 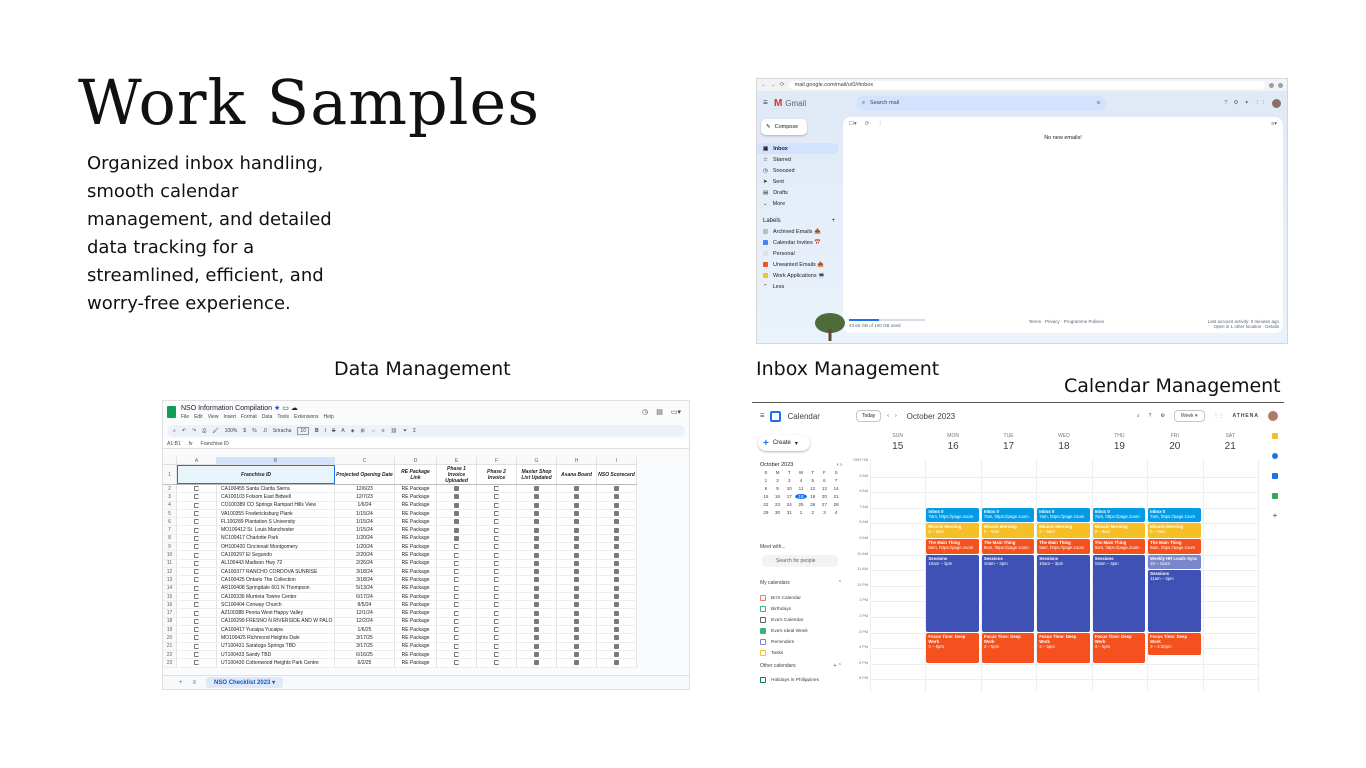 I want to click on mini-day: 15, so click(x=766, y=496).